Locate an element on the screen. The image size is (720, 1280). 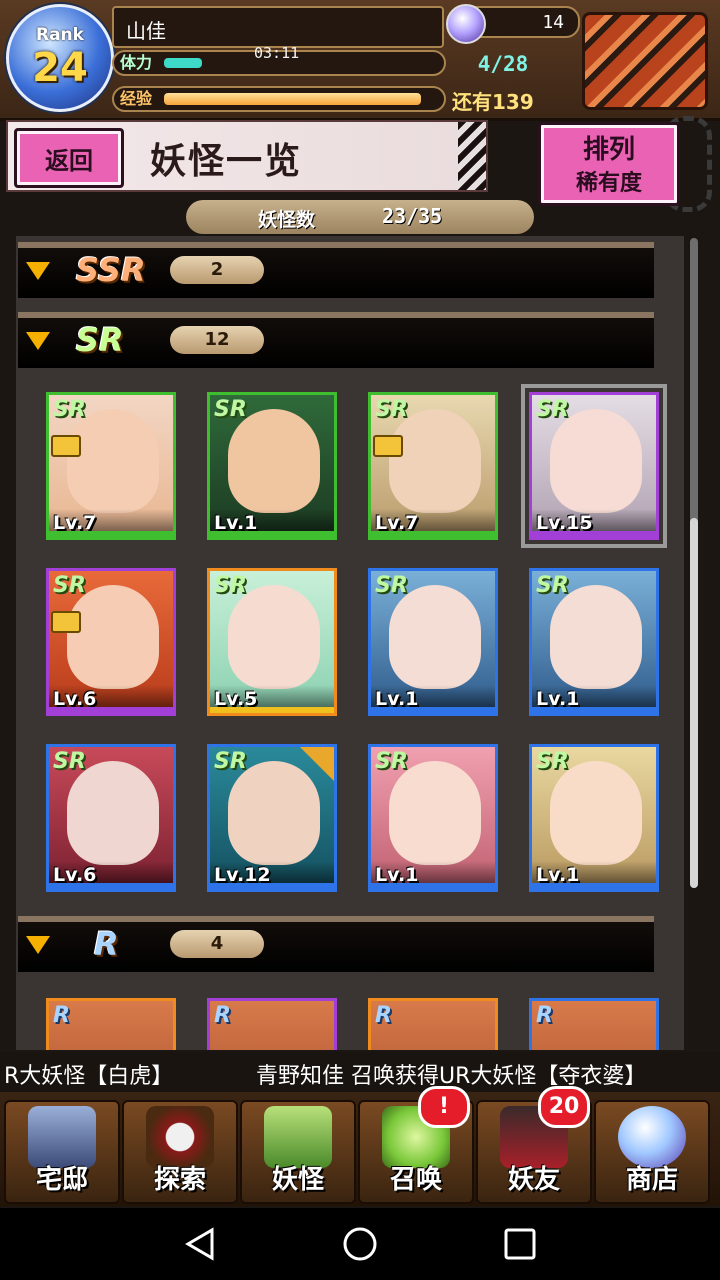
list-scrollbar is located at coordinates (694, 563).